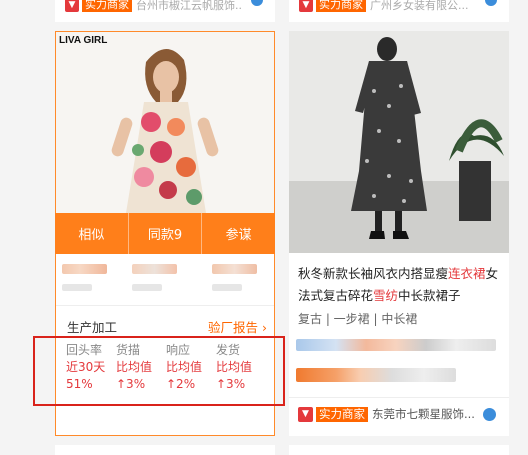 Image resolution: width=528 pixels, height=455 pixels. I want to click on advisor-button: 参谋, so click(238, 233).